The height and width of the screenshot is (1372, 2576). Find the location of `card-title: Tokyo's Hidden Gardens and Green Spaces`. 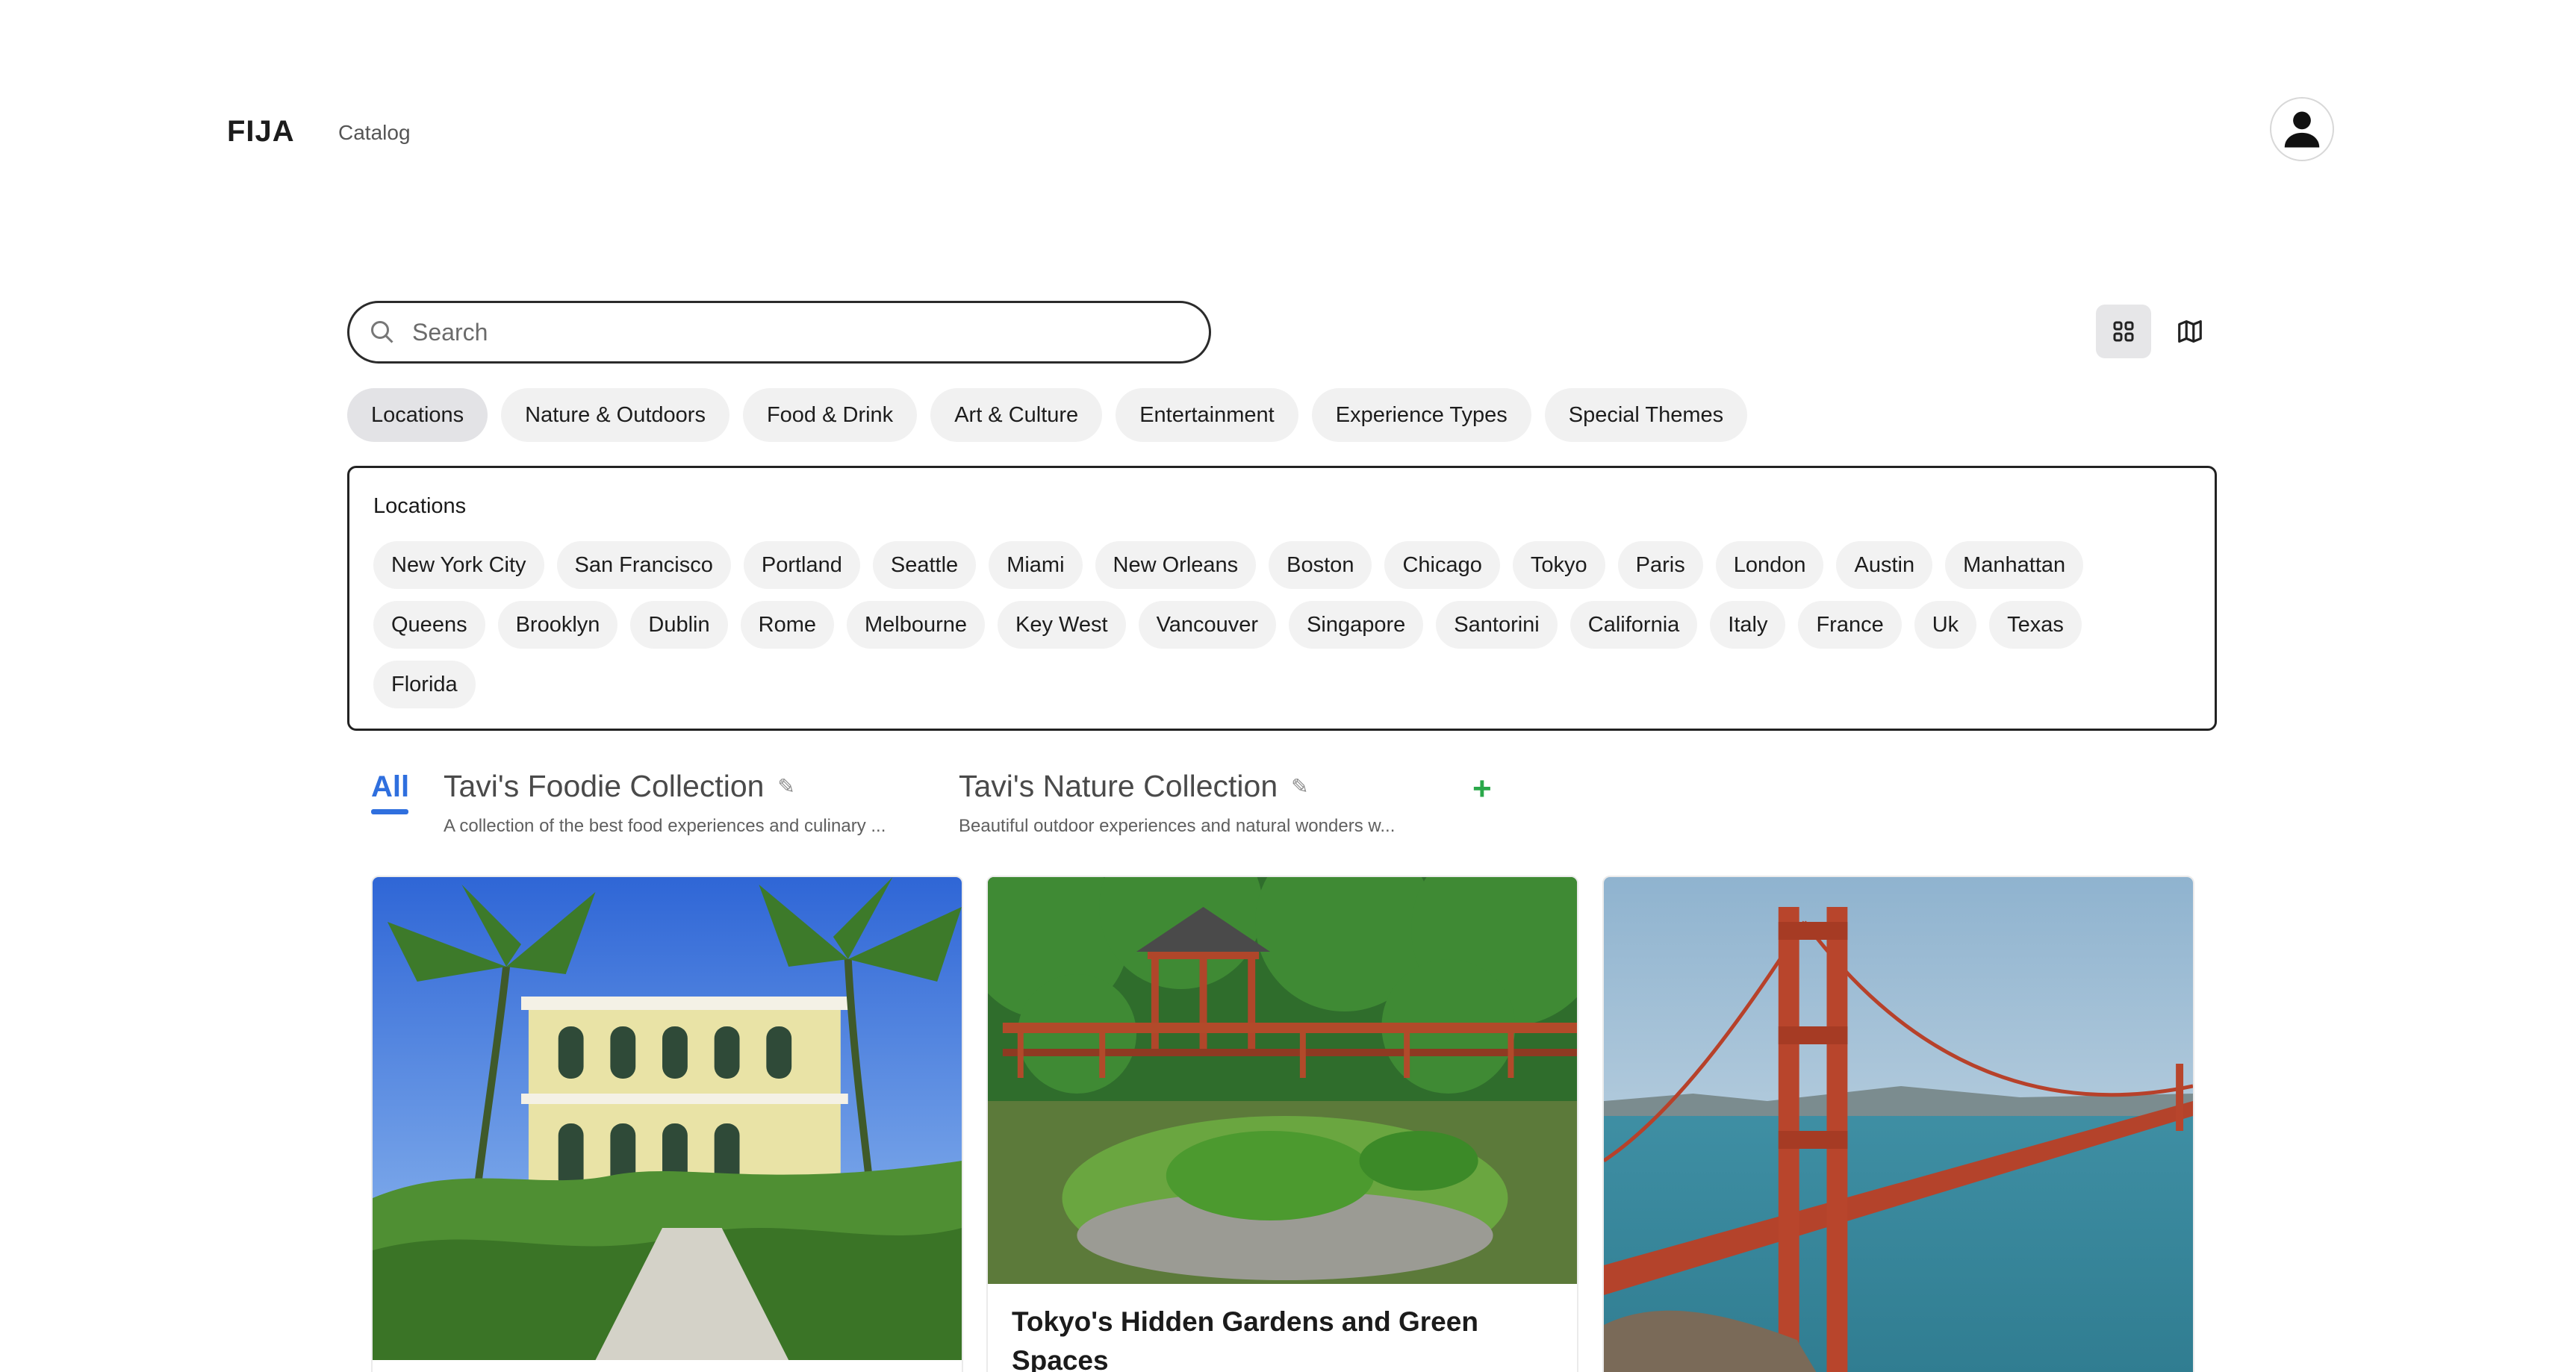

card-title: Tokyo's Hidden Gardens and Green Spaces is located at coordinates (1245, 1339).